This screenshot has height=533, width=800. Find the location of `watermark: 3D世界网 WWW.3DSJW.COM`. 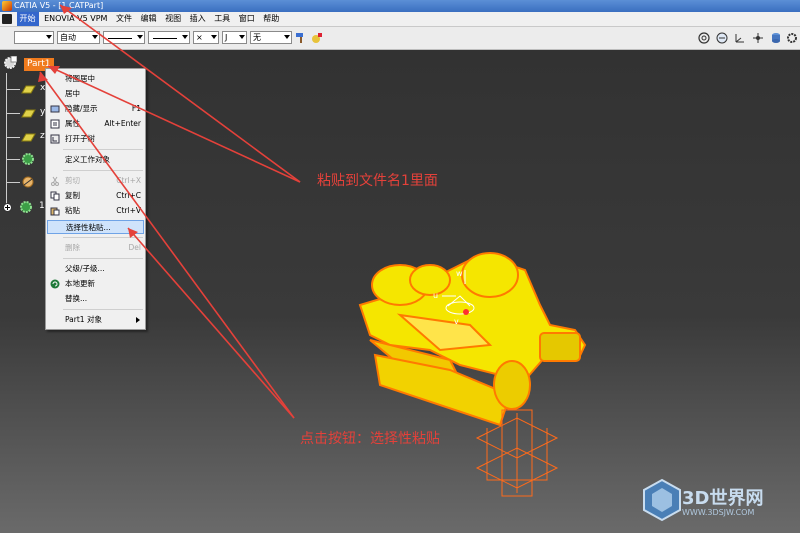

watermark: 3D世界网 WWW.3DSJW.COM is located at coordinates (720, 504).